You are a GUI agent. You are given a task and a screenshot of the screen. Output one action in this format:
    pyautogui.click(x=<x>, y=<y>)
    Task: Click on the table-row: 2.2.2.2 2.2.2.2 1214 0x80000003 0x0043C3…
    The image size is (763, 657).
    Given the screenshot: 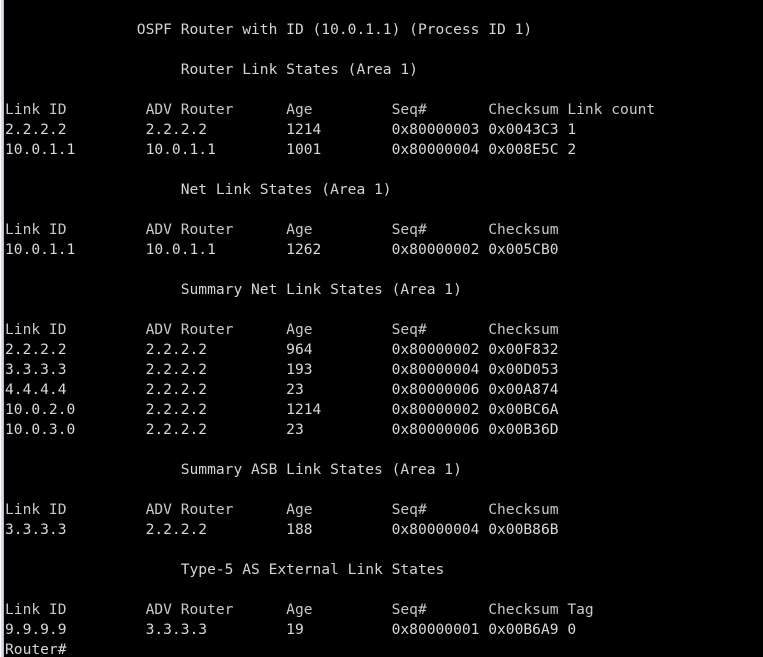 What is the action you would take?
    pyautogui.click(x=291, y=129)
    